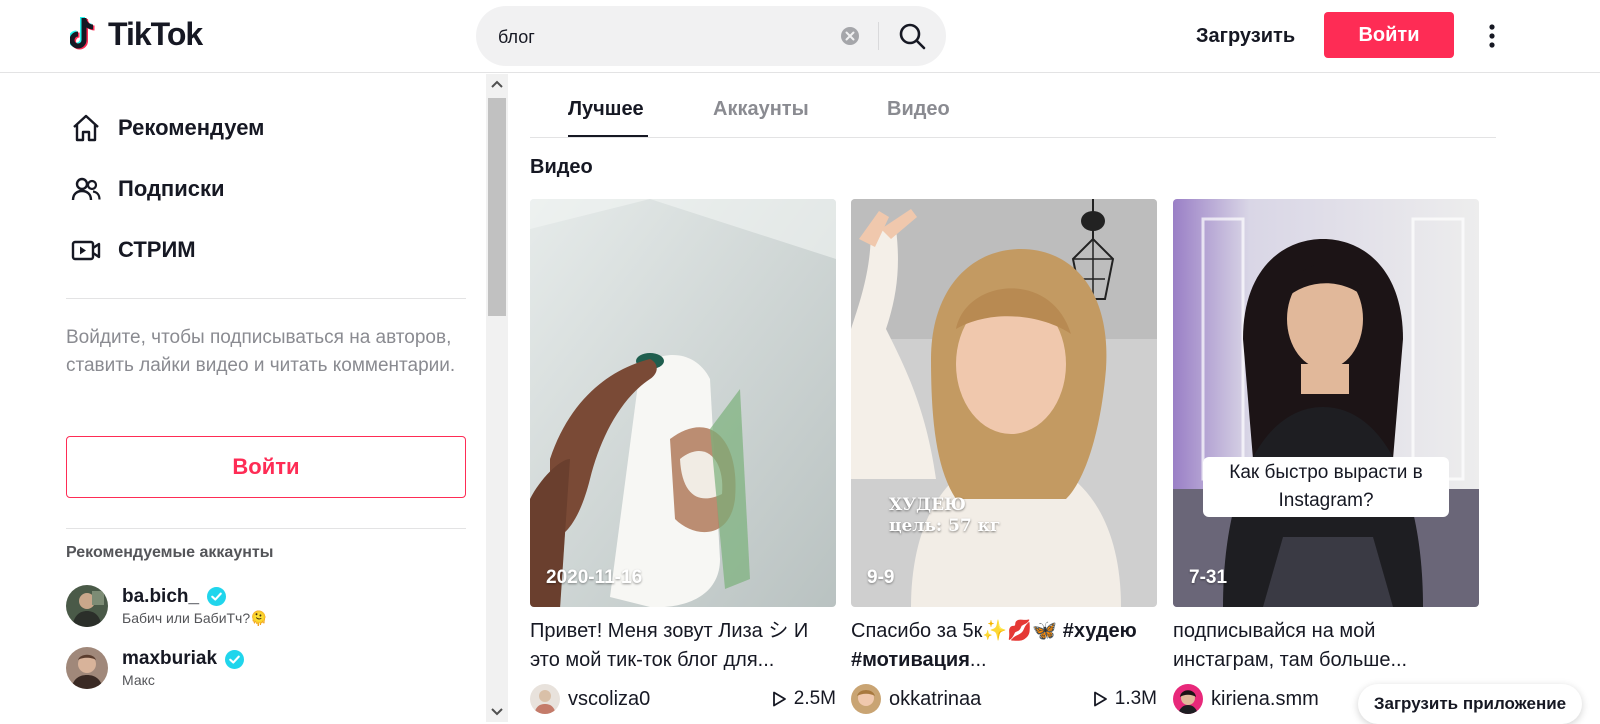 Image resolution: width=1600 pixels, height=724 pixels. What do you see at coordinates (1492, 36) in the screenshot?
I see `more-options-icon` at bounding box center [1492, 36].